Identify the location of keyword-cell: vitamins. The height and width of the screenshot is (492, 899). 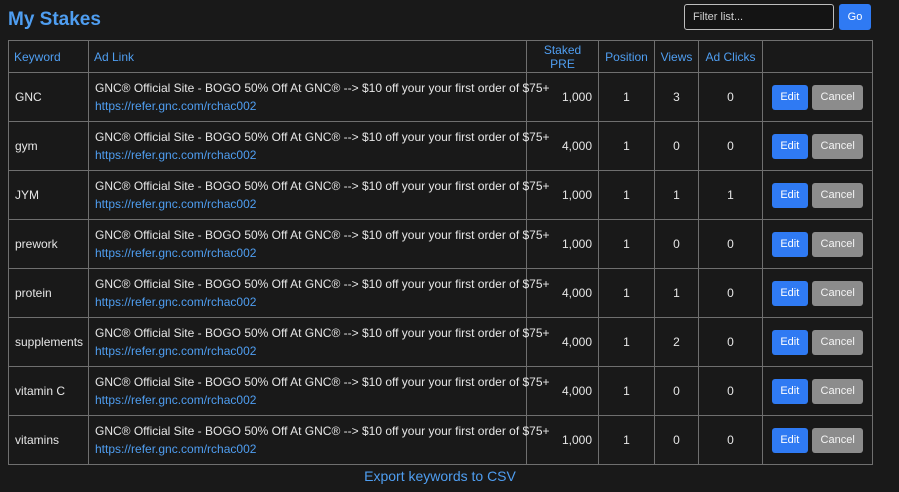
(48, 440).